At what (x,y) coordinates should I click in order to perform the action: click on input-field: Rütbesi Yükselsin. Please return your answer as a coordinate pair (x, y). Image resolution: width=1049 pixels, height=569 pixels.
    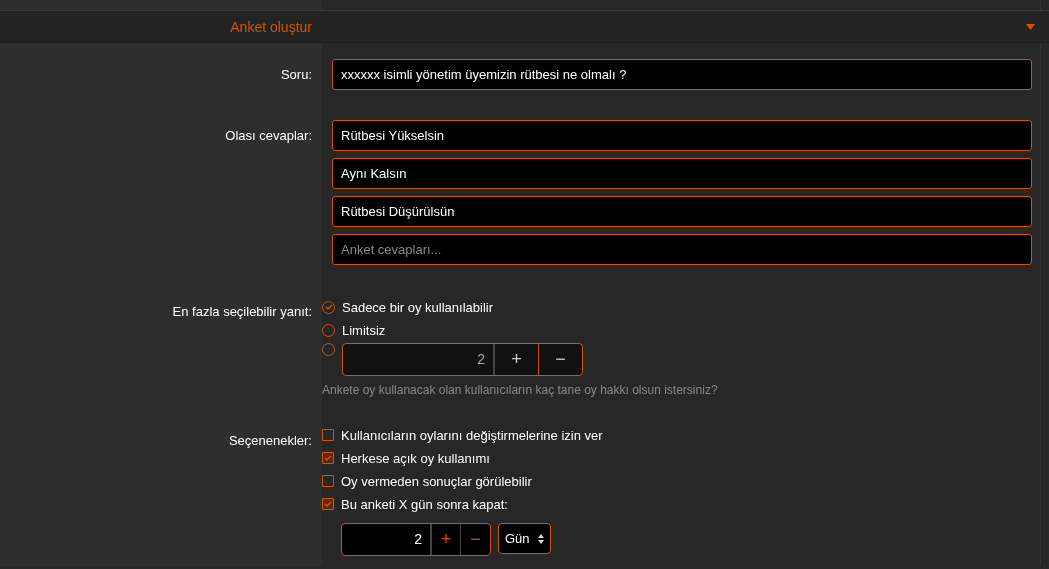
    Looking at the image, I should click on (682, 135).